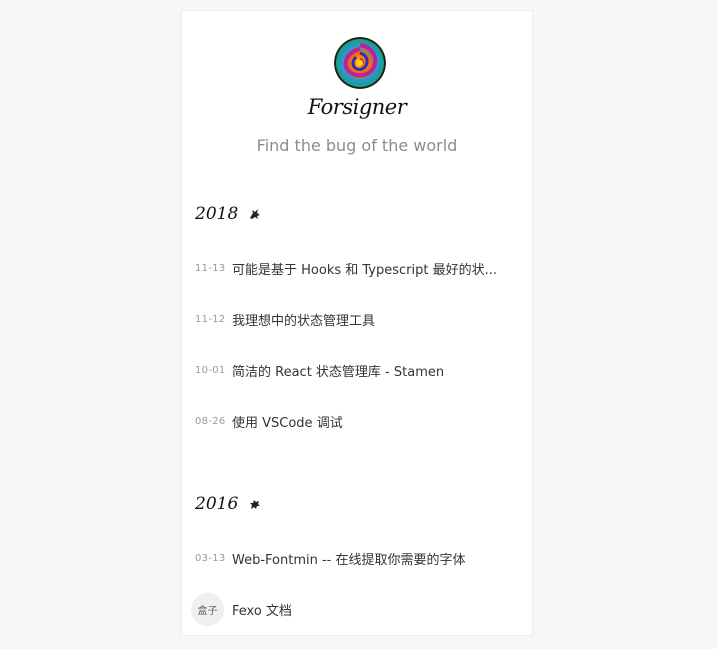  What do you see at coordinates (210, 421) in the screenshot?
I see `post-date: 08-26` at bounding box center [210, 421].